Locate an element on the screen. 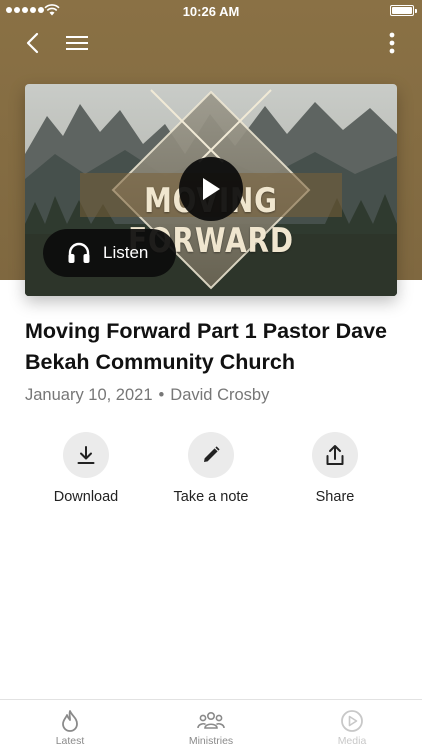 The image size is (422, 750). share-action: Share is located at coordinates (335, 468).